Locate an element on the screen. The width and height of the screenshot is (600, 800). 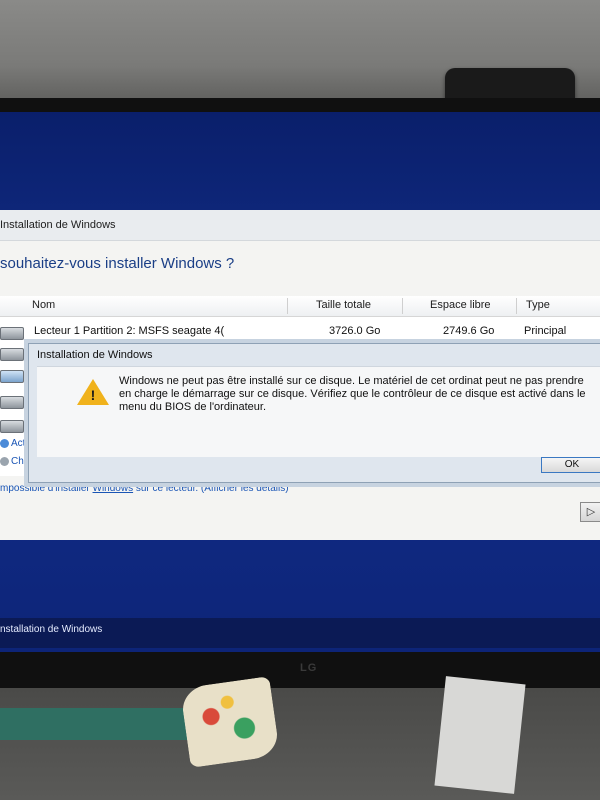
column-total-size: Taille totale is located at coordinates (343, 305).